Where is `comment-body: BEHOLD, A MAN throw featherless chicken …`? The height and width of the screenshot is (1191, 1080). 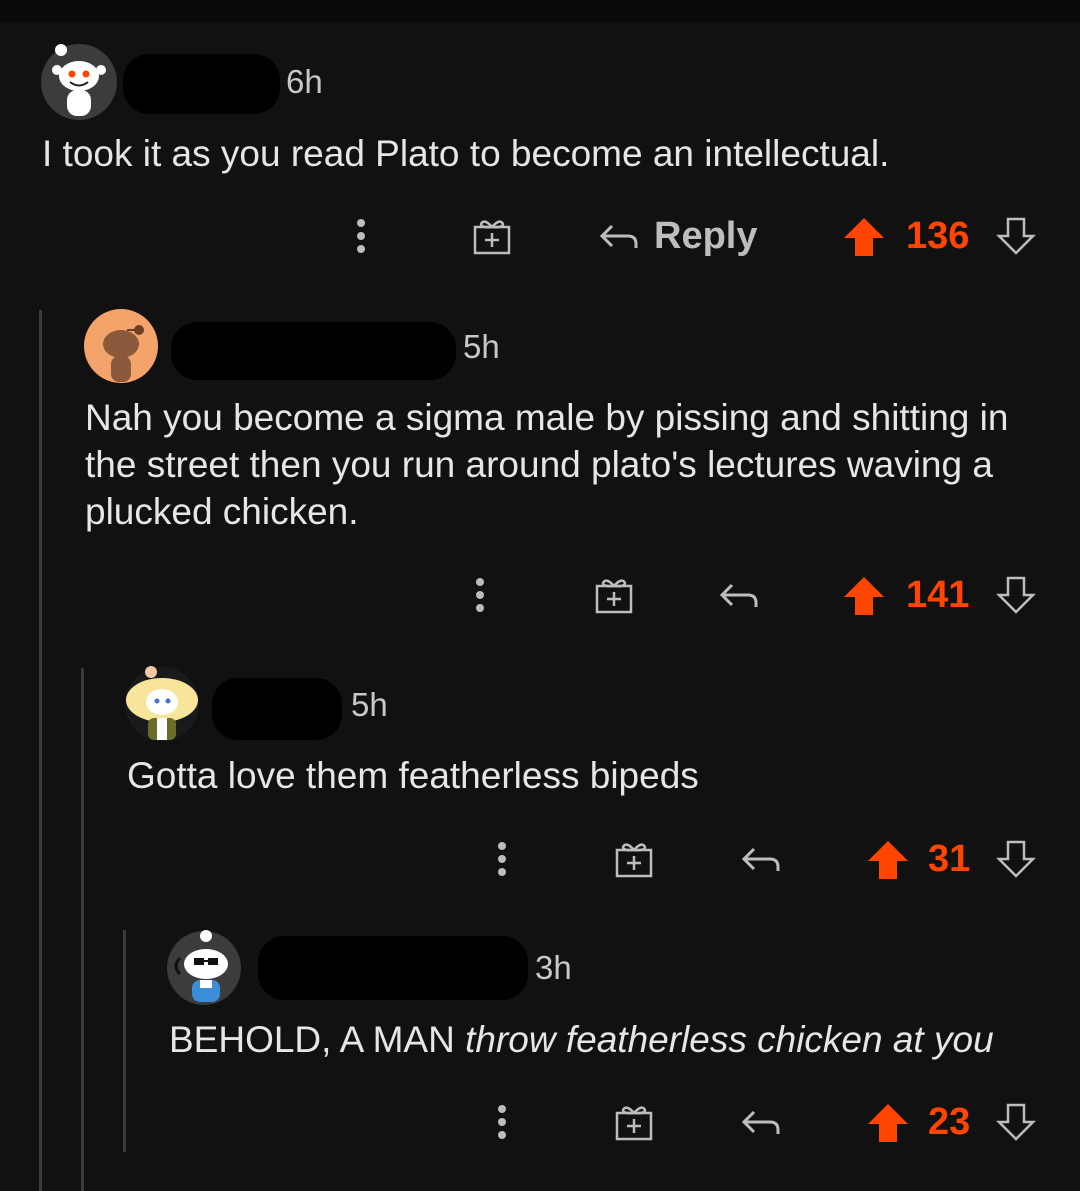 comment-body: BEHOLD, A MAN throw featherless chicken … is located at coordinates (616, 1039).